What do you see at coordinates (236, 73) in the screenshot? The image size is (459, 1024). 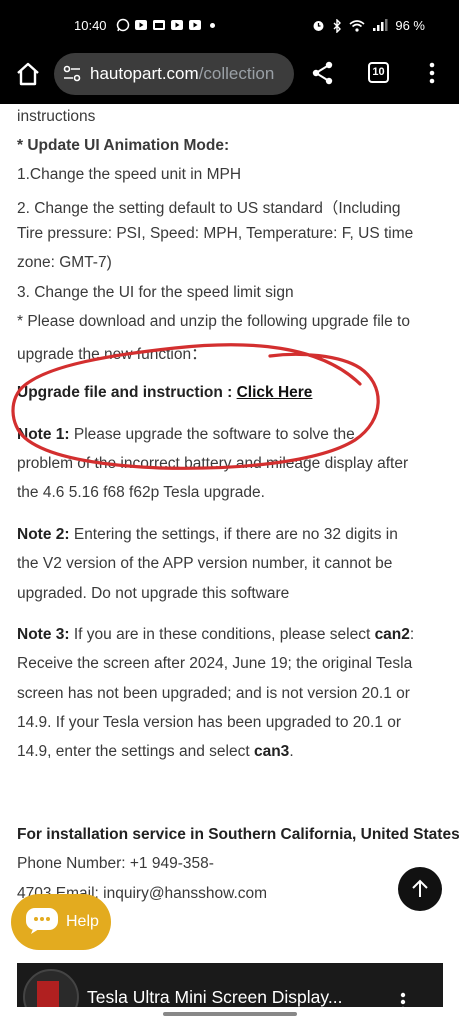 I see `url-path: /collection` at bounding box center [236, 73].